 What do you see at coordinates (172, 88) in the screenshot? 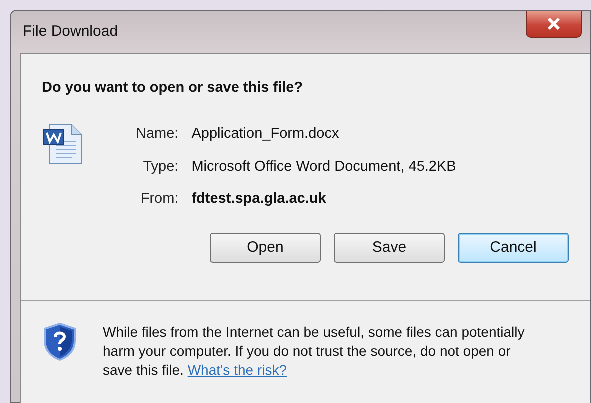
I see `question-text: Do you want to open or save this file?` at bounding box center [172, 88].